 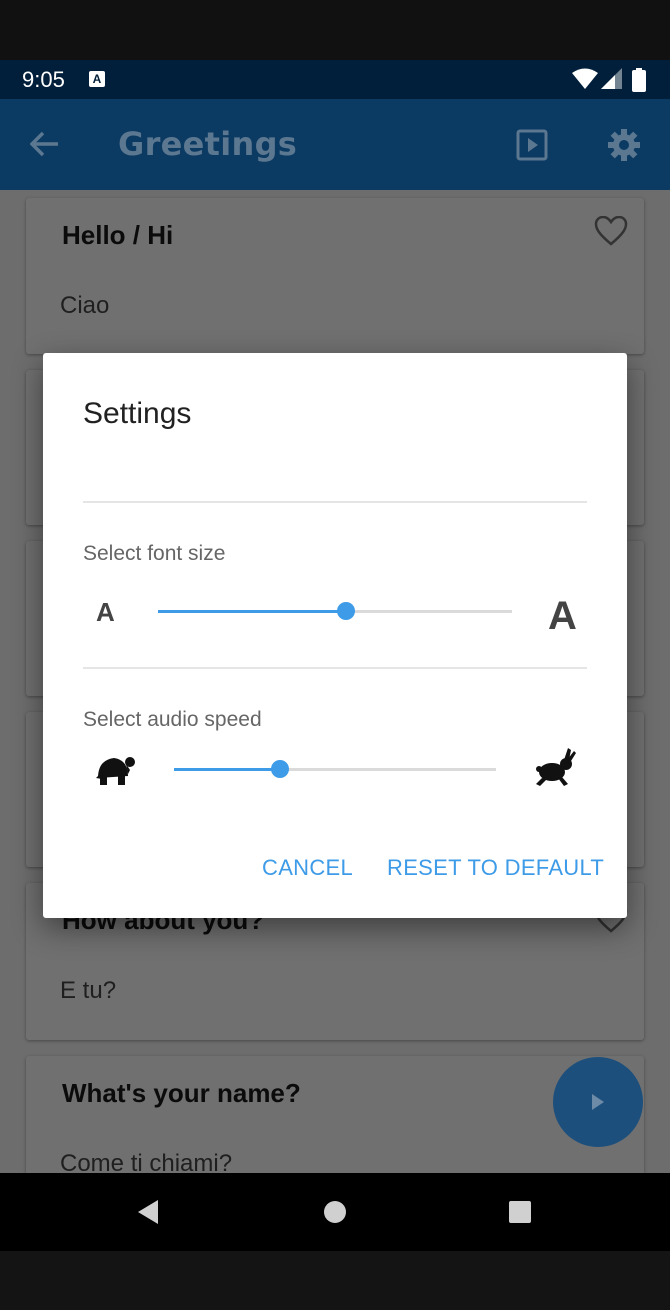 What do you see at coordinates (335, 144) in the screenshot?
I see `app-bar: Greetings` at bounding box center [335, 144].